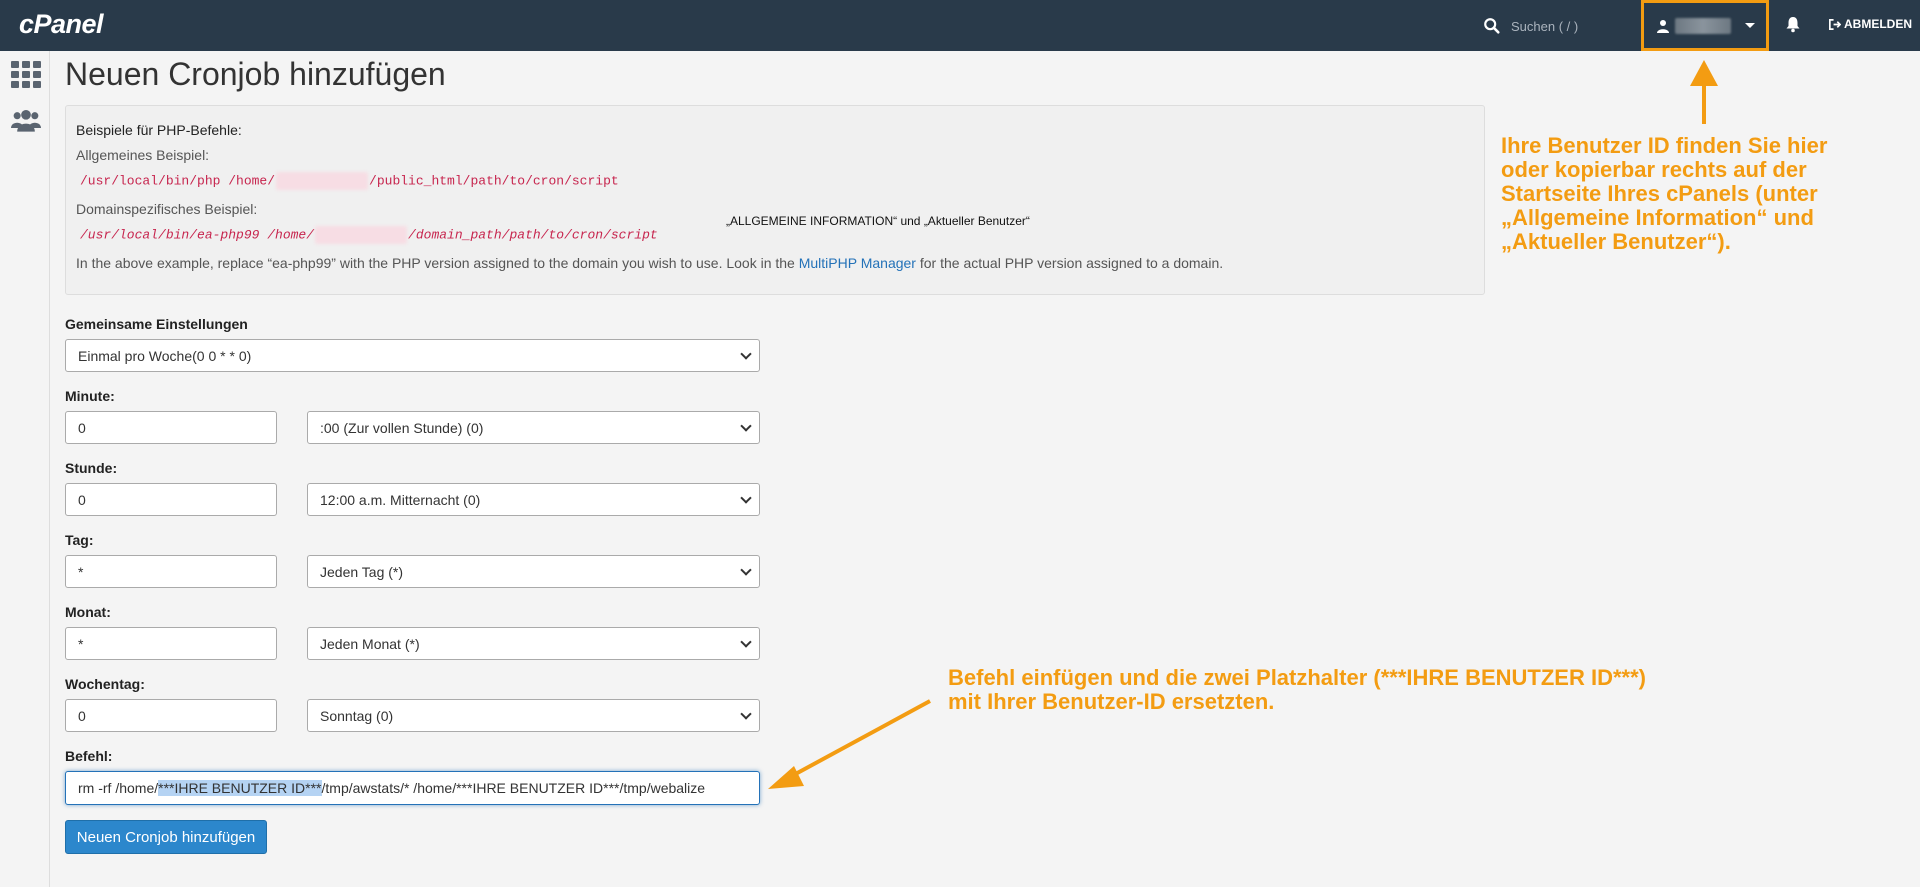 This screenshot has width=1920, height=887. What do you see at coordinates (91, 468) in the screenshot?
I see `hour-label: Stunde:` at bounding box center [91, 468].